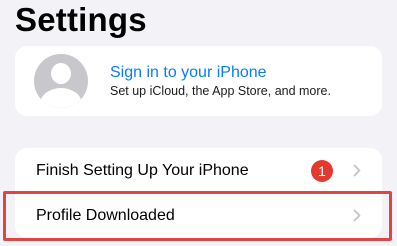 The image size is (397, 246). Describe the element at coordinates (220, 91) in the screenshot. I see `sign-in-subtitle: Set up iCloud, the App Store, and more.` at that location.